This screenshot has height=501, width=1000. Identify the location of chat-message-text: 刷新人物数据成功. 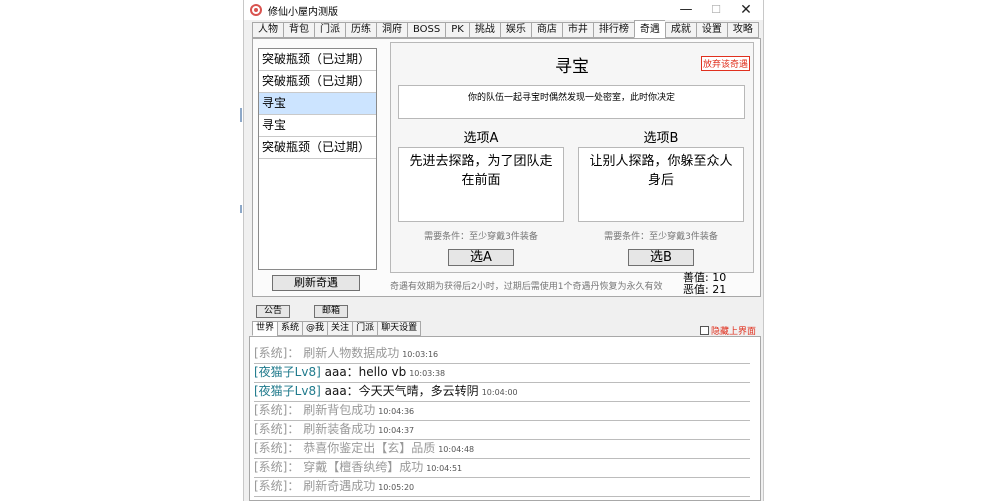
(351, 353).